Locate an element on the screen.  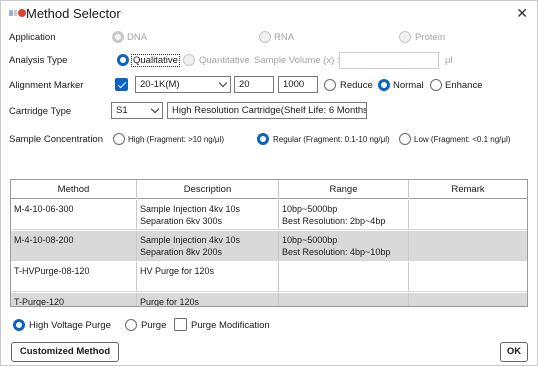
sample-volume-unit: μl is located at coordinates (449, 60).